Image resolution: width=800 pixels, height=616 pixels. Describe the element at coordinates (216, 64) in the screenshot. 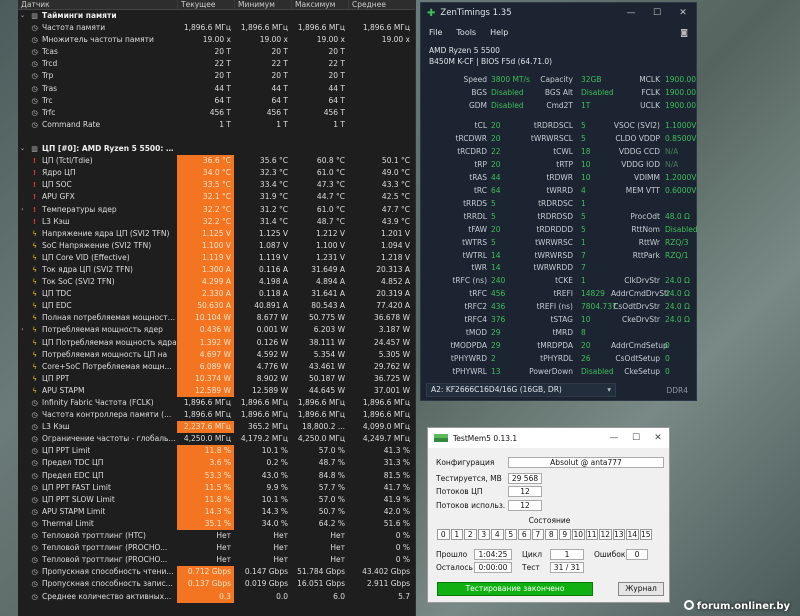

I see `sensor-row: ◷ Trcd 22 T 22 T 22 T` at that location.